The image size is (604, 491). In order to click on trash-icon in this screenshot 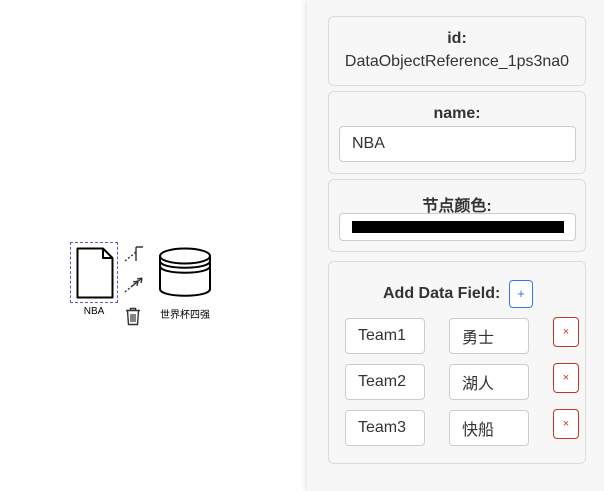, I will do `click(133, 316)`.